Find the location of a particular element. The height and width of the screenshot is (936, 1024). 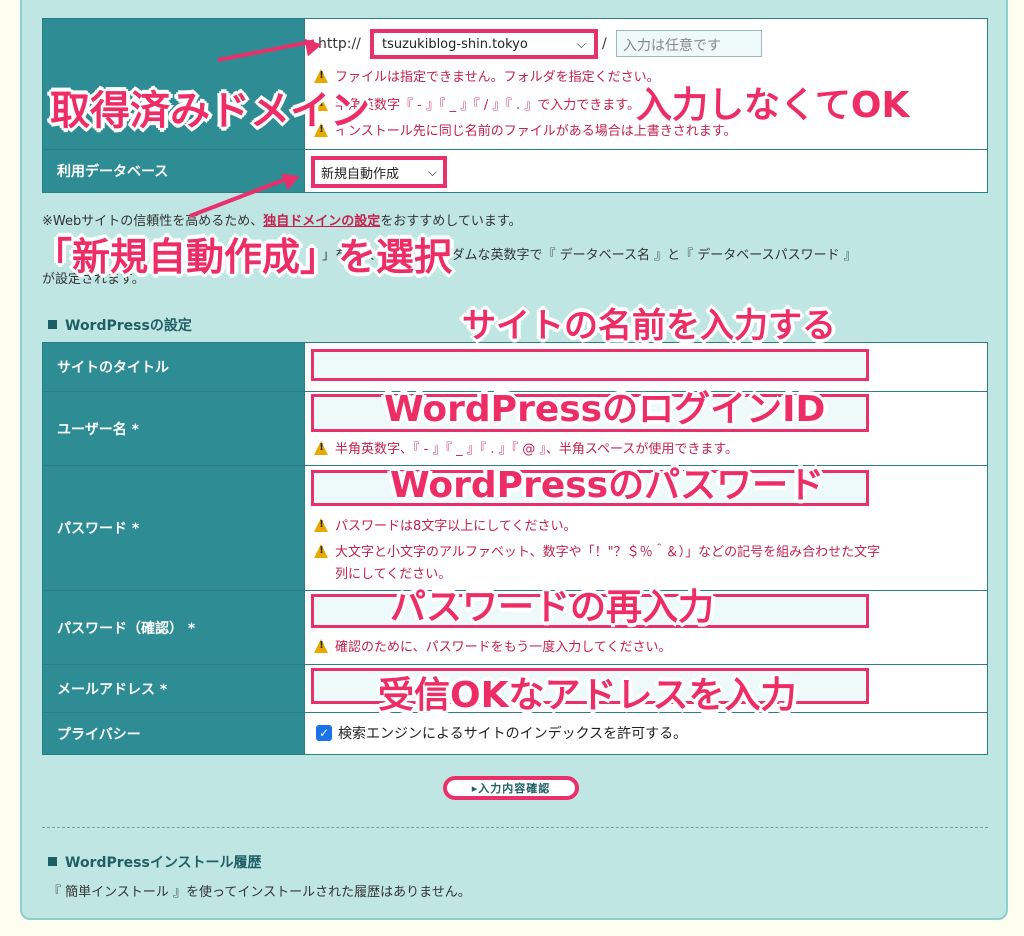

username-label: ユーザー名 * is located at coordinates (173, 428).